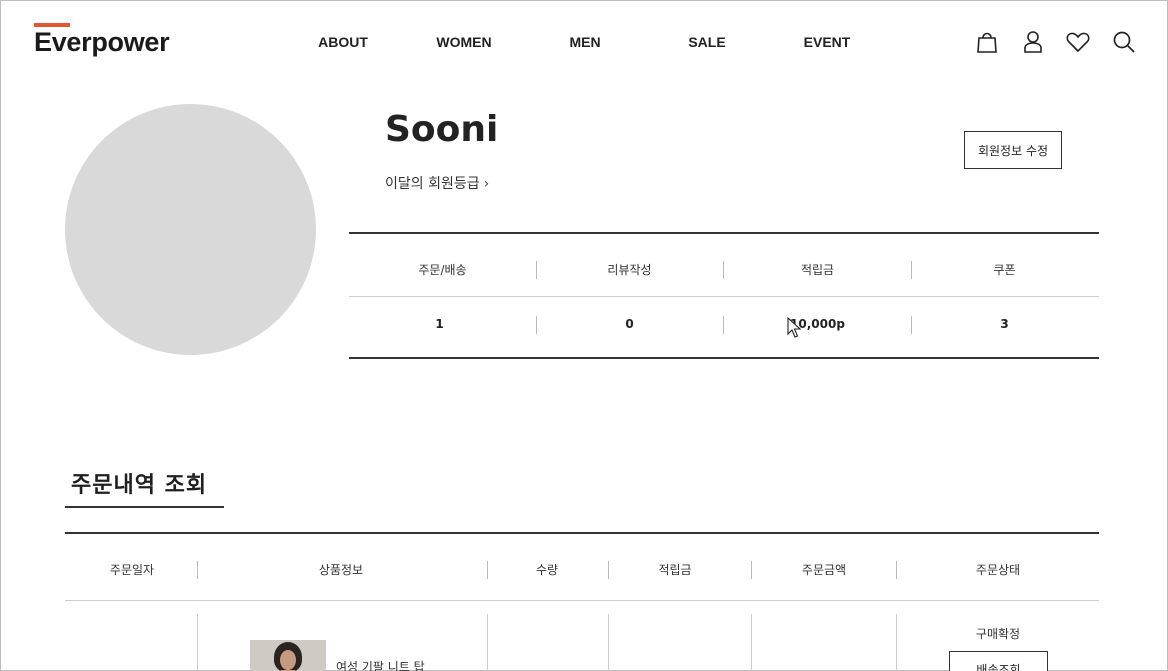 This screenshot has width=1168, height=671. I want to click on order-header-status: 주문상태, so click(998, 570).